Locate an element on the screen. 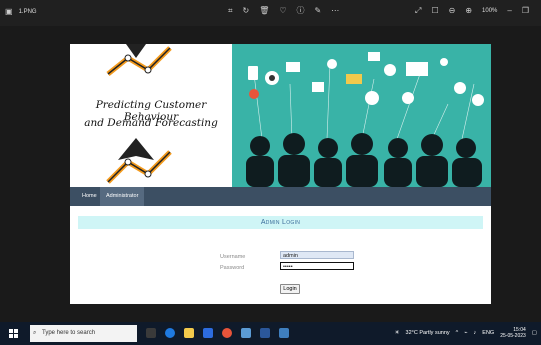 This screenshot has height=345, width=541. volume-icon: ♪ is located at coordinates (475, 333).